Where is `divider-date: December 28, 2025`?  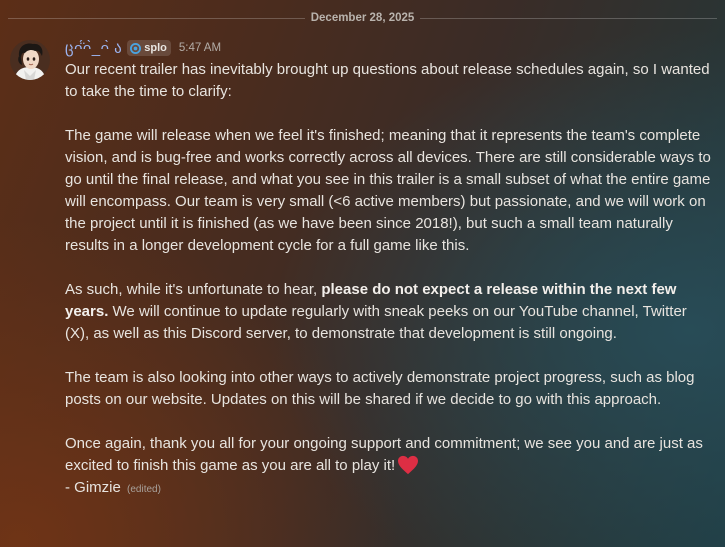 divider-date: December 28, 2025 is located at coordinates (362, 18).